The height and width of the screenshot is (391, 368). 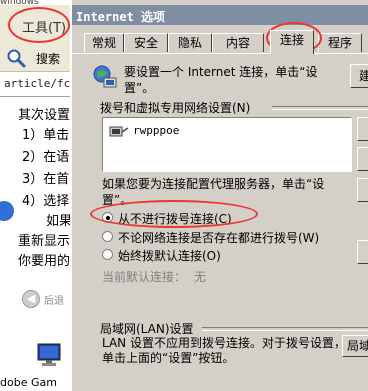 What do you see at coordinates (31, 299) in the screenshot?
I see `back-arrow-icon: ◀` at bounding box center [31, 299].